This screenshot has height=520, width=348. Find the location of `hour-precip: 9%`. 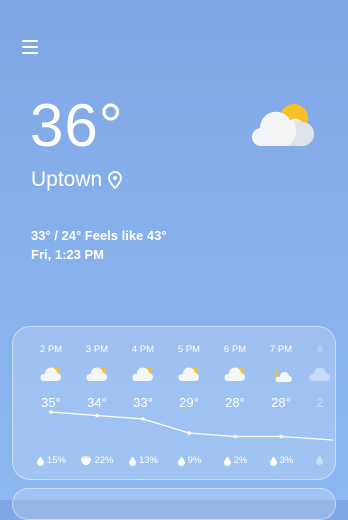

hour-precip: 9% is located at coordinates (189, 461).